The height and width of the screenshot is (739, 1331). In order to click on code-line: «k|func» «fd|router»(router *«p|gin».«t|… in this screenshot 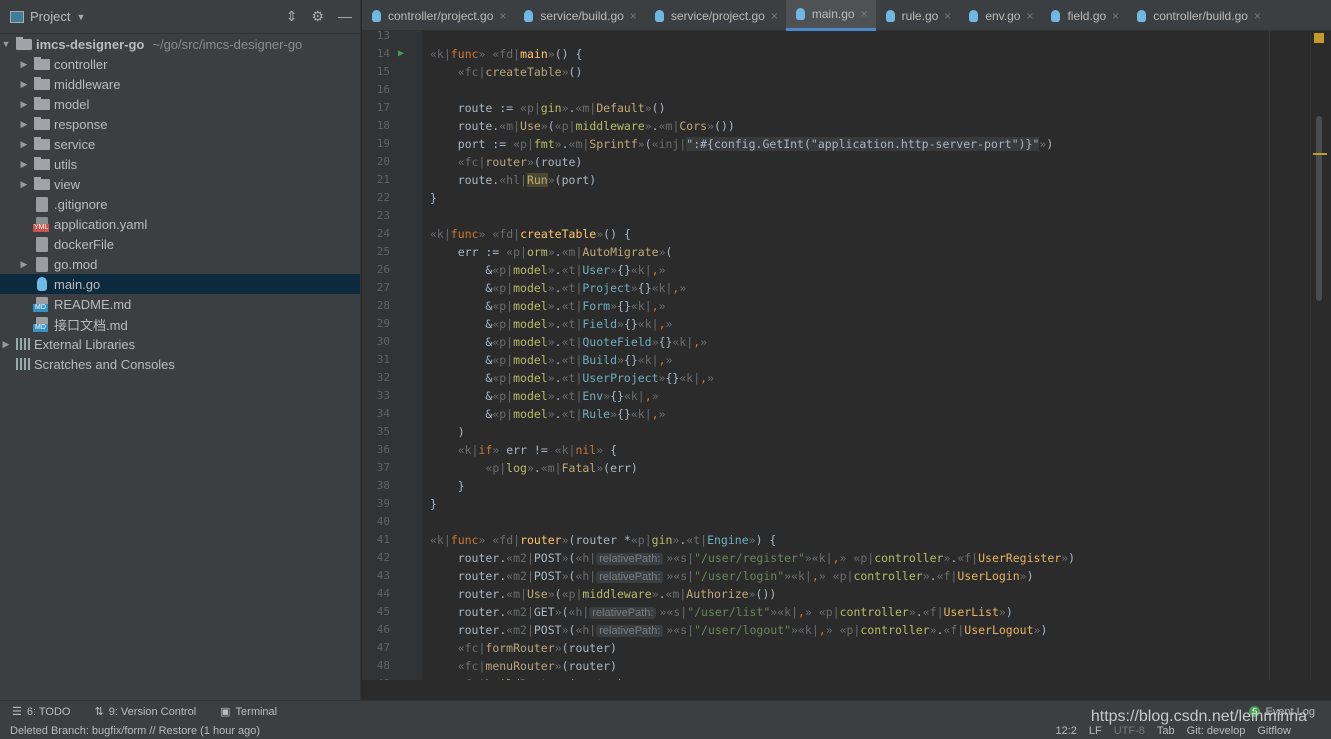, I will do `click(603, 540)`.